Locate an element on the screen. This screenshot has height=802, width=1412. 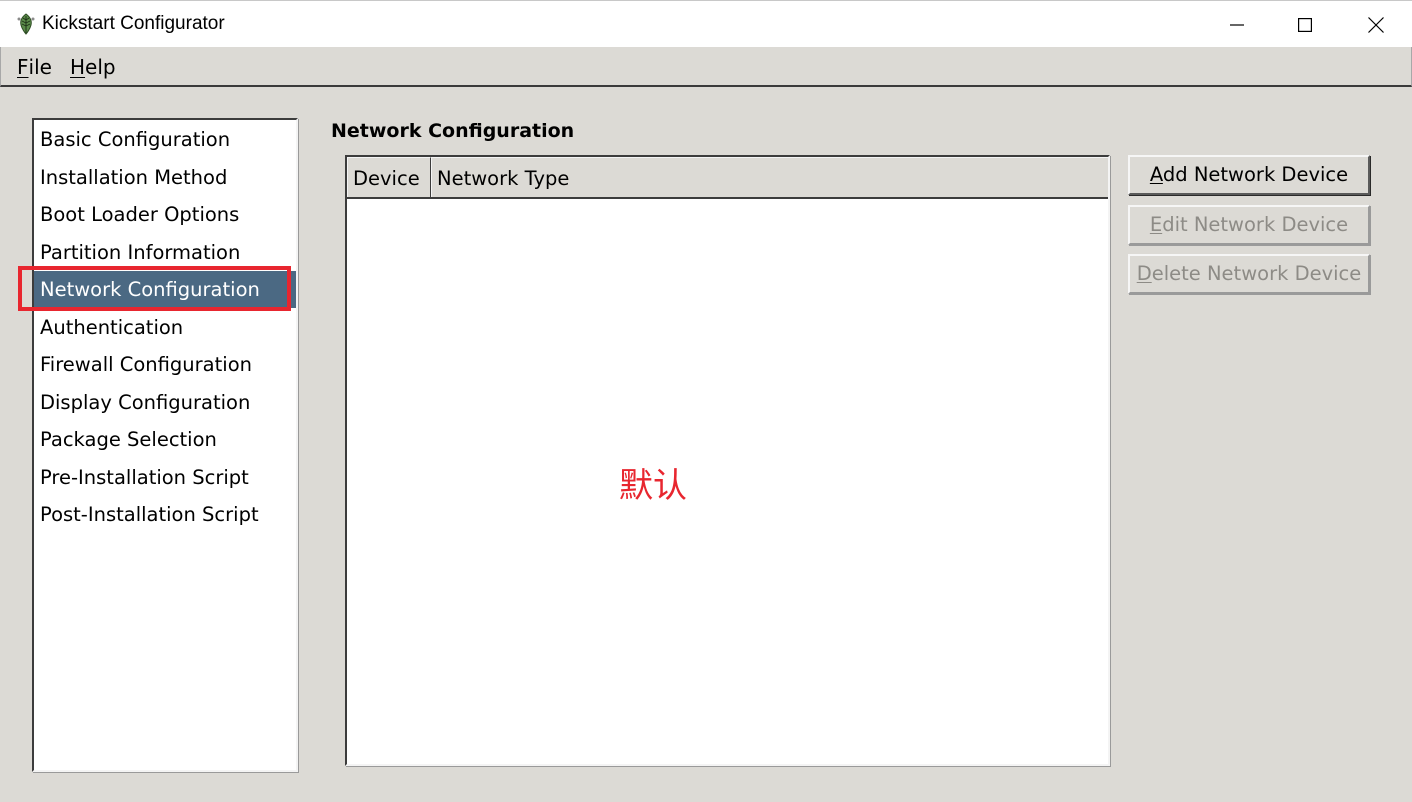
sidebar-item-post-installation-script: Post-Installation Script is located at coordinates (165, 514).